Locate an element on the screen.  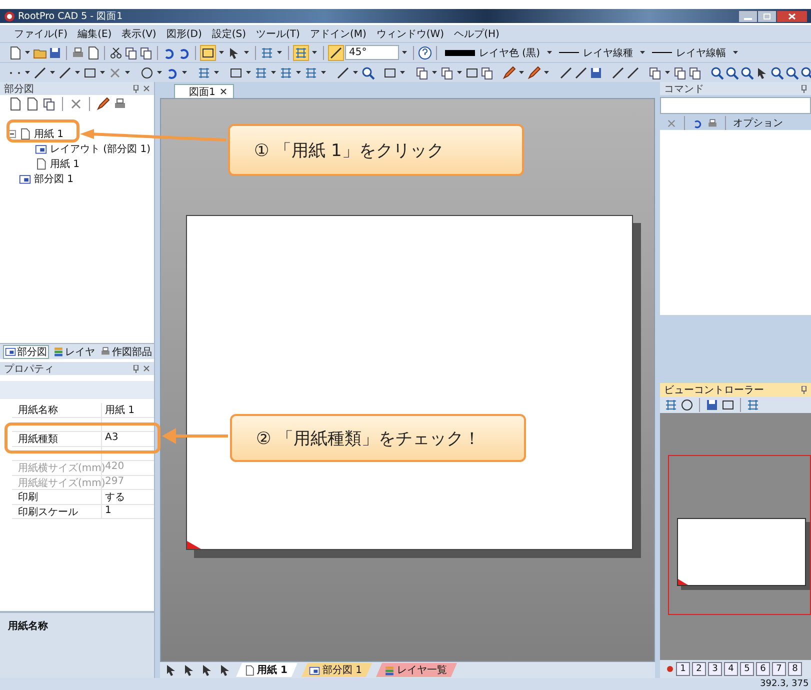
menu-item: 設定(S) is located at coordinates (229, 33).